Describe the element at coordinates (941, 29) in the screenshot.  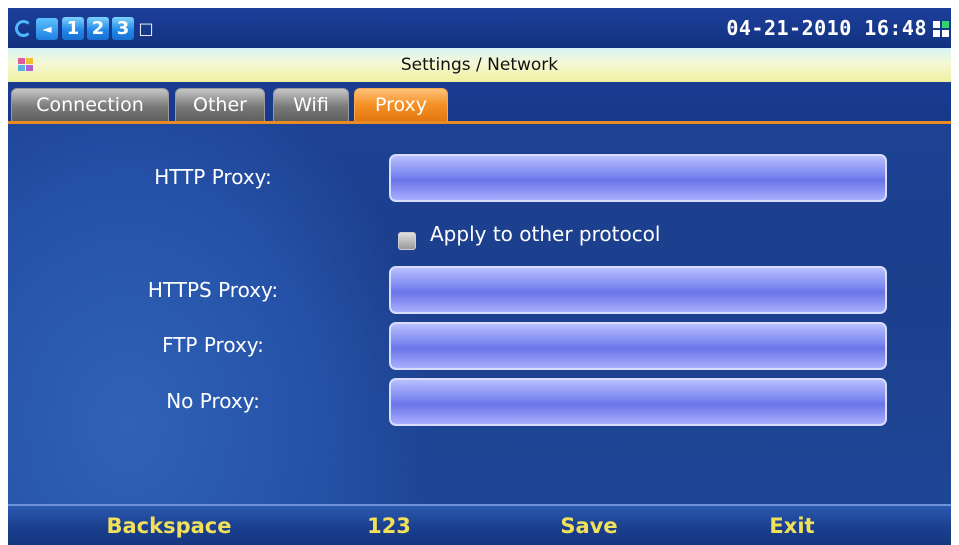
I see `network-icon` at that location.